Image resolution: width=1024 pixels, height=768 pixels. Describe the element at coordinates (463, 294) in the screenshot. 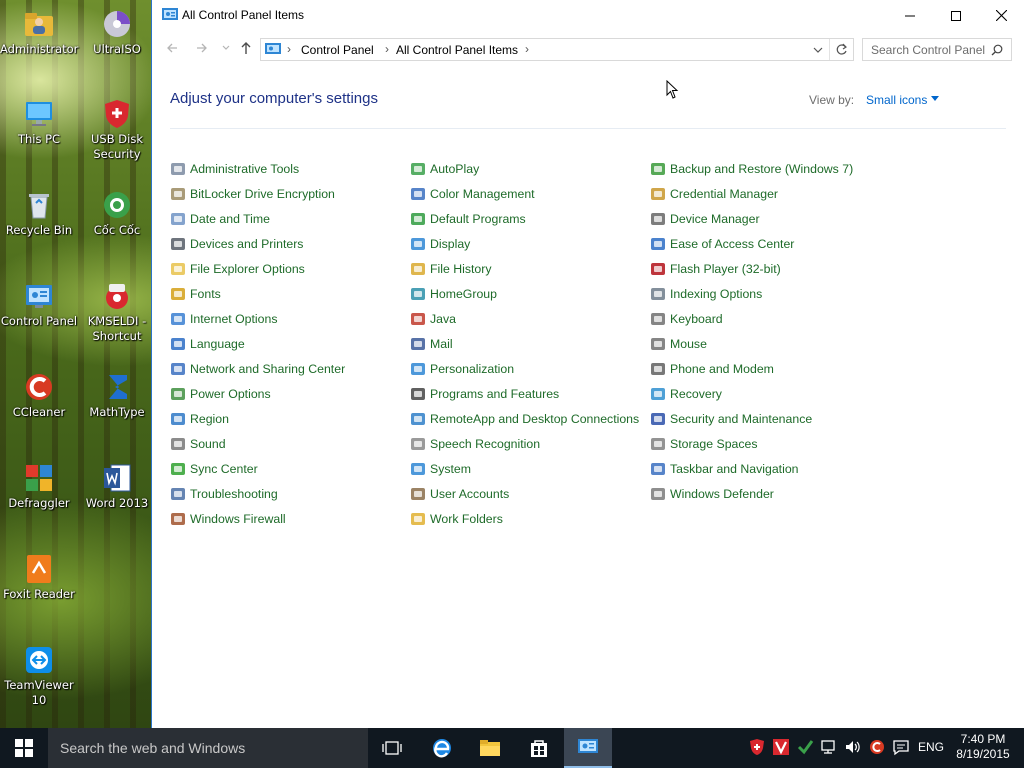

I see `control-panel-item-label: HomeGroup` at that location.